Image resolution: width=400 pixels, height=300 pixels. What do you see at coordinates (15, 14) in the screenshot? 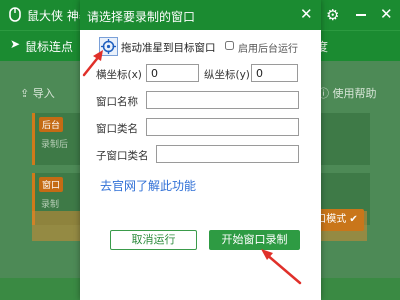
I see `mouse-logo-icon` at bounding box center [15, 14].